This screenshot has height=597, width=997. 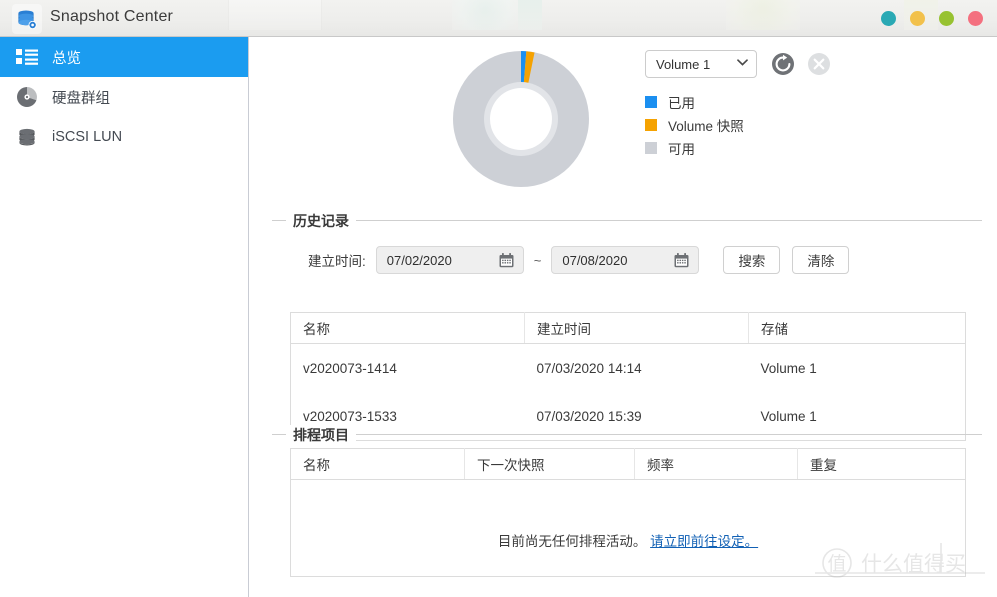 What do you see at coordinates (419, 260) in the screenshot?
I see `date-from-value: 07/02/2020` at bounding box center [419, 260].